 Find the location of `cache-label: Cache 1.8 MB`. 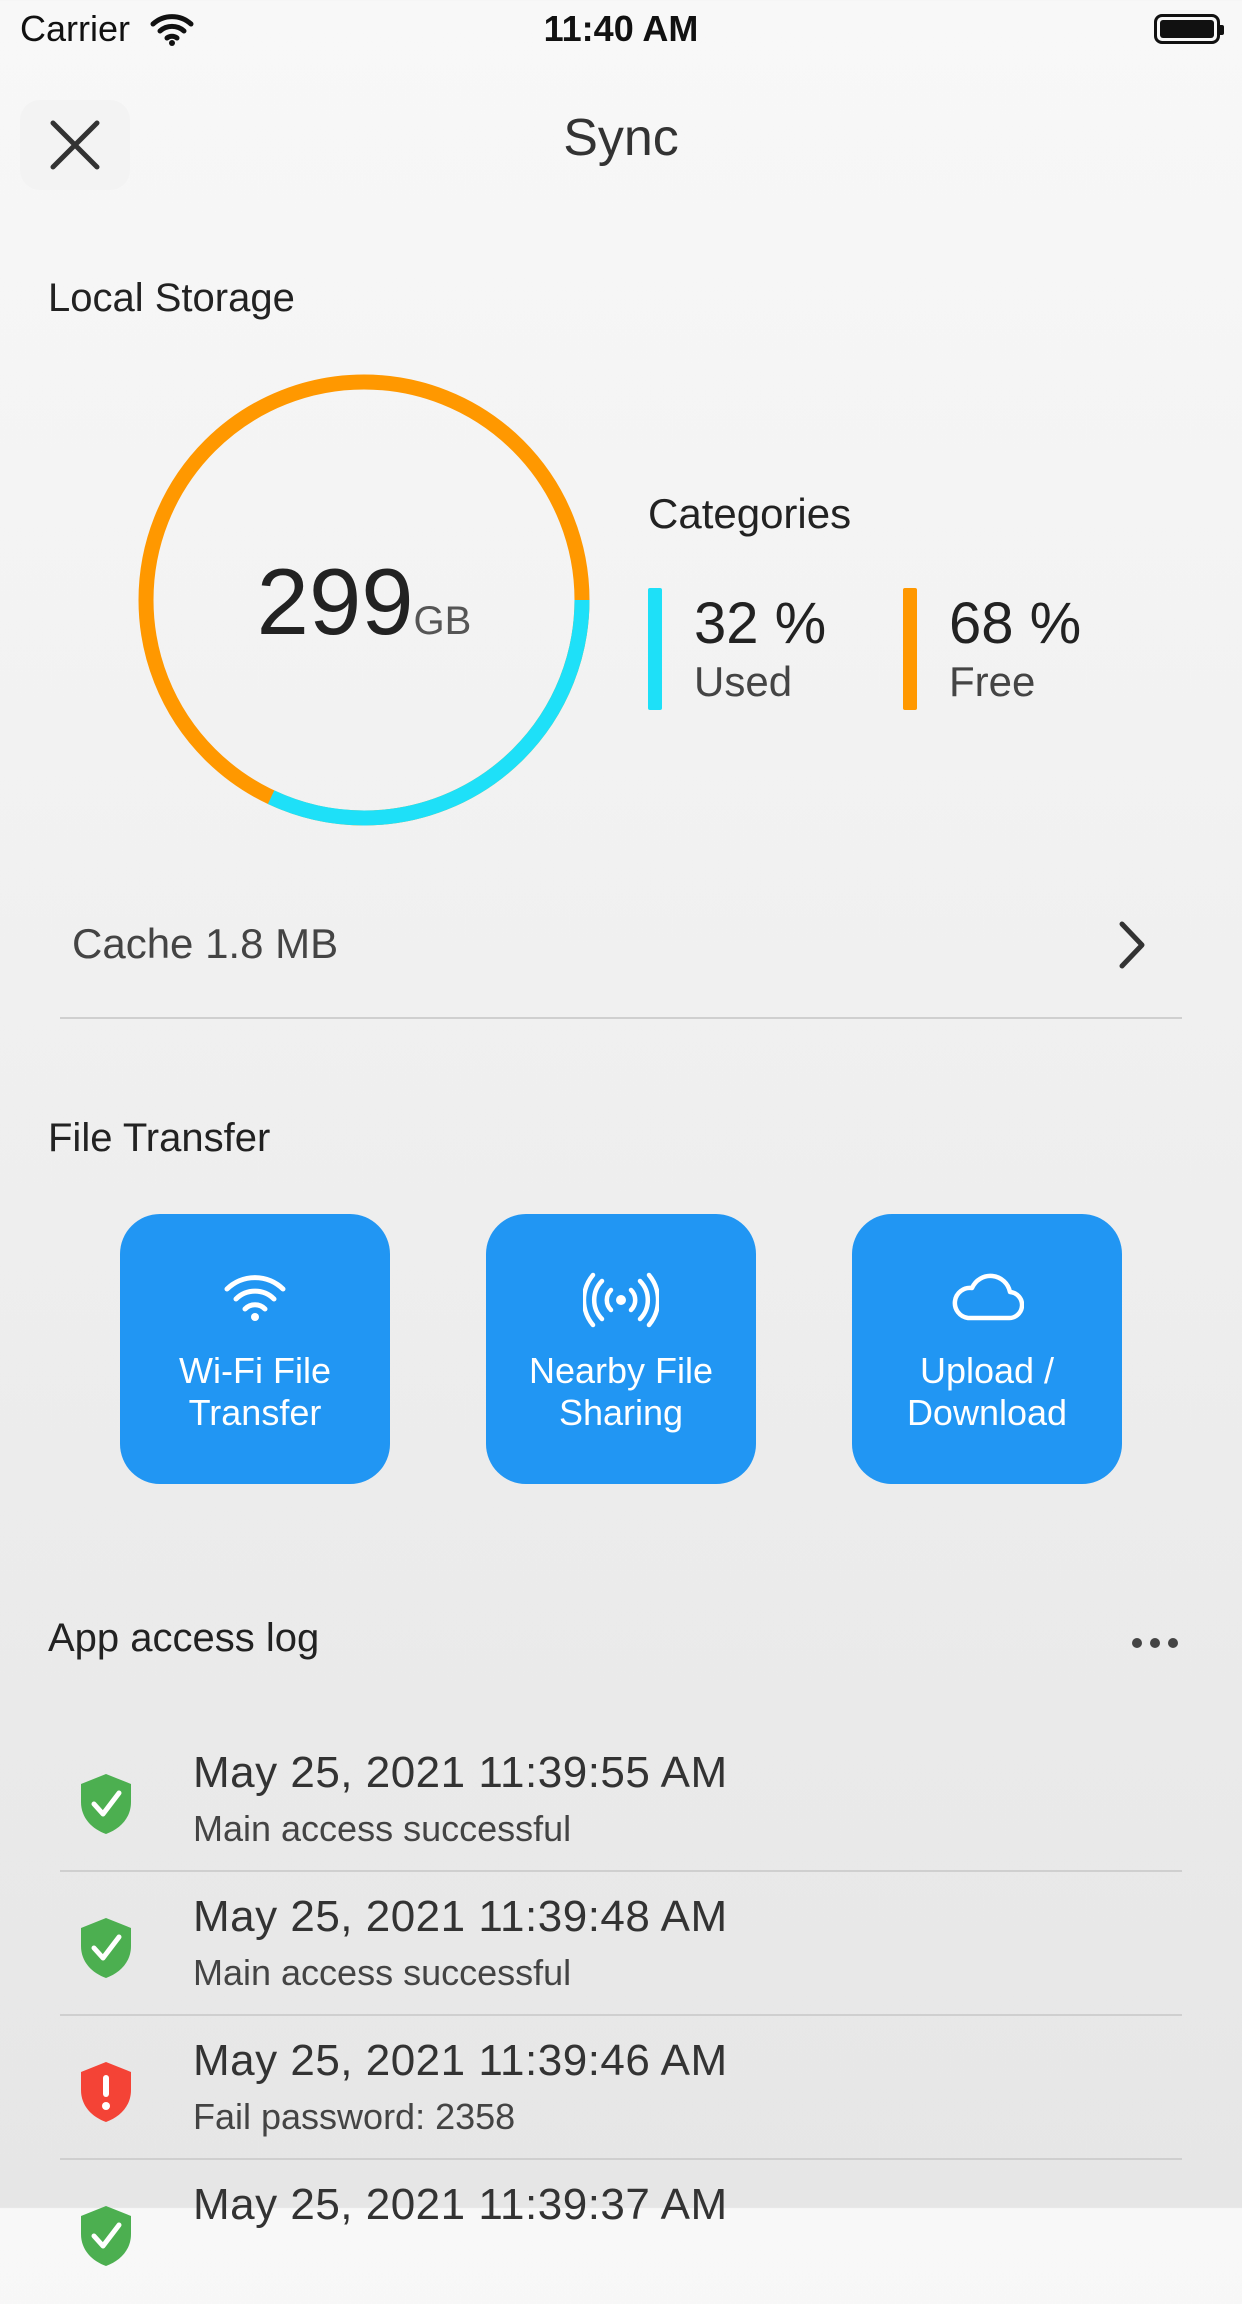

cache-label: Cache 1.8 MB is located at coordinates (205, 943).